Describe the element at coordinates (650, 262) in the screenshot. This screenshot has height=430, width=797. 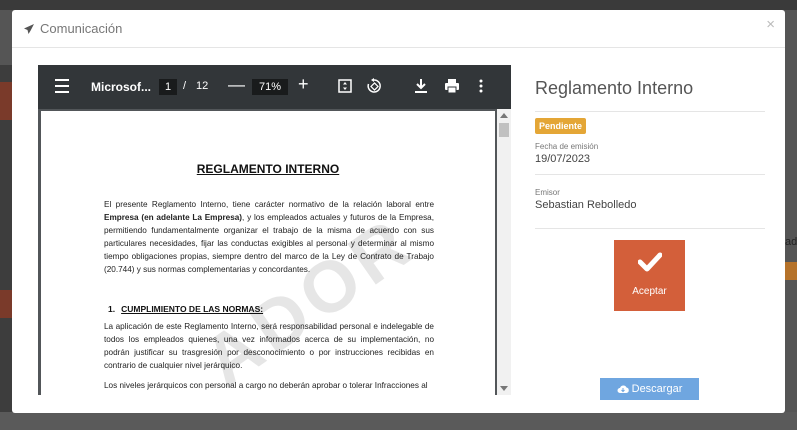
I see `checkmark-icon` at that location.